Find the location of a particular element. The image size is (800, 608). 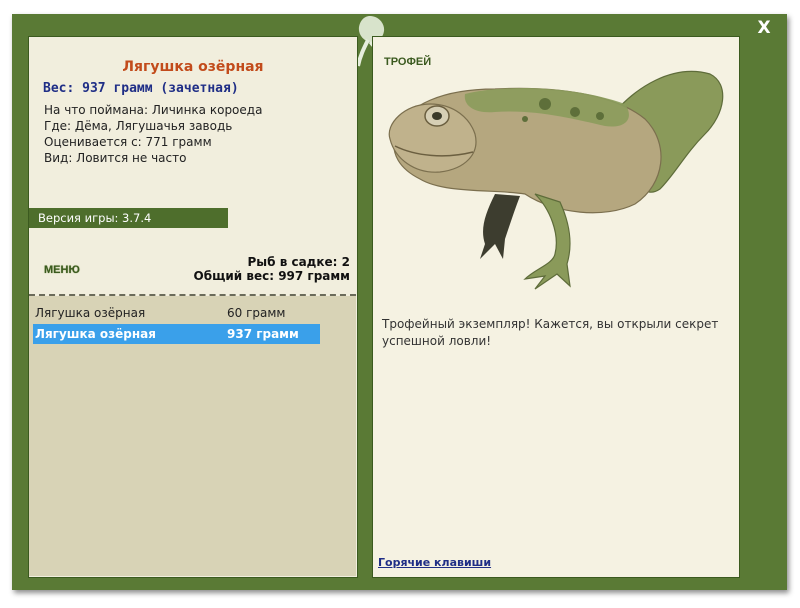

frequency-info: Вид: Ловится не часто is located at coordinates (115, 158).